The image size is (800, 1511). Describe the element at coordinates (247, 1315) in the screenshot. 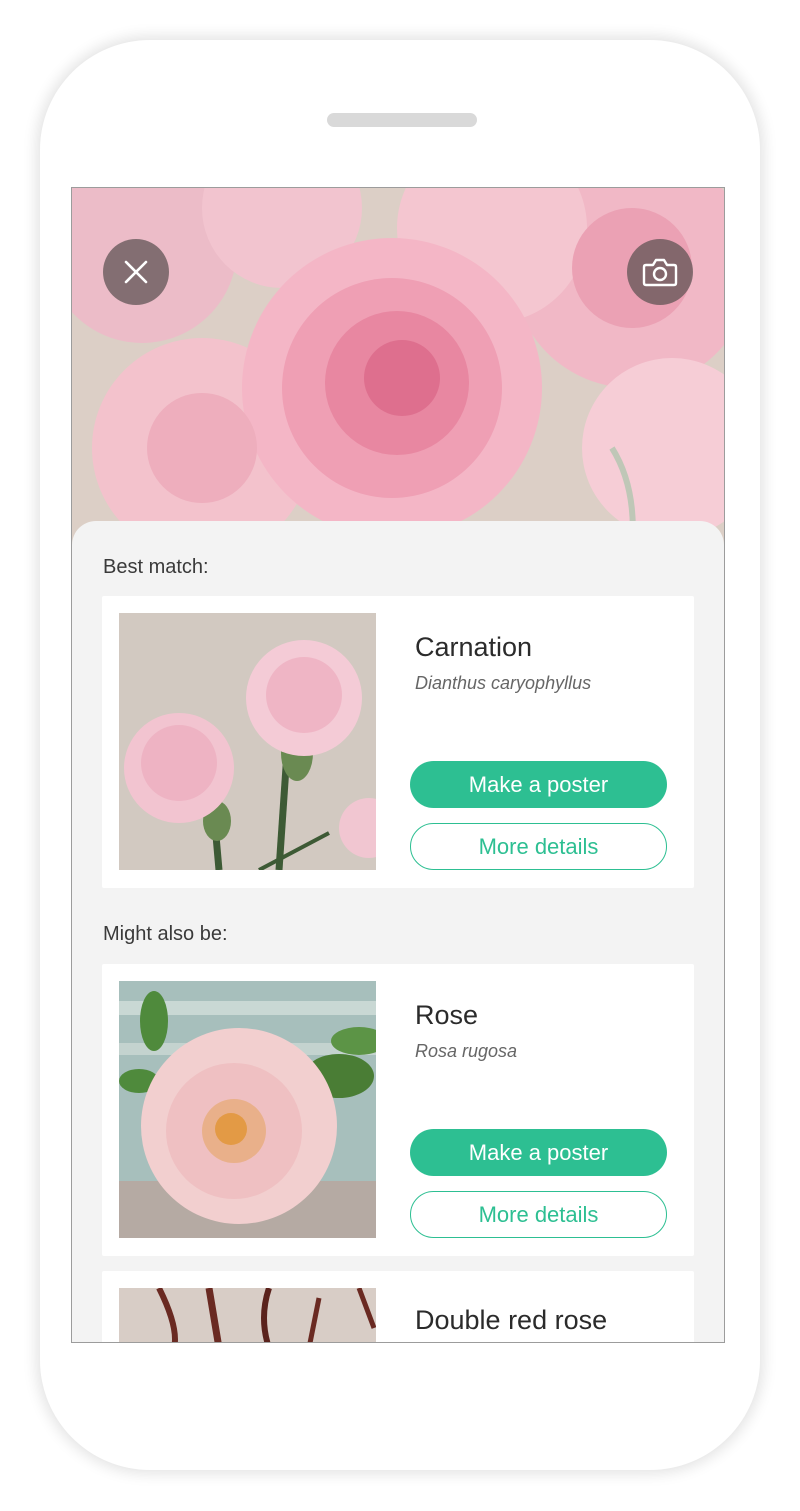

I see `double-red-rose-thumbnail` at that location.